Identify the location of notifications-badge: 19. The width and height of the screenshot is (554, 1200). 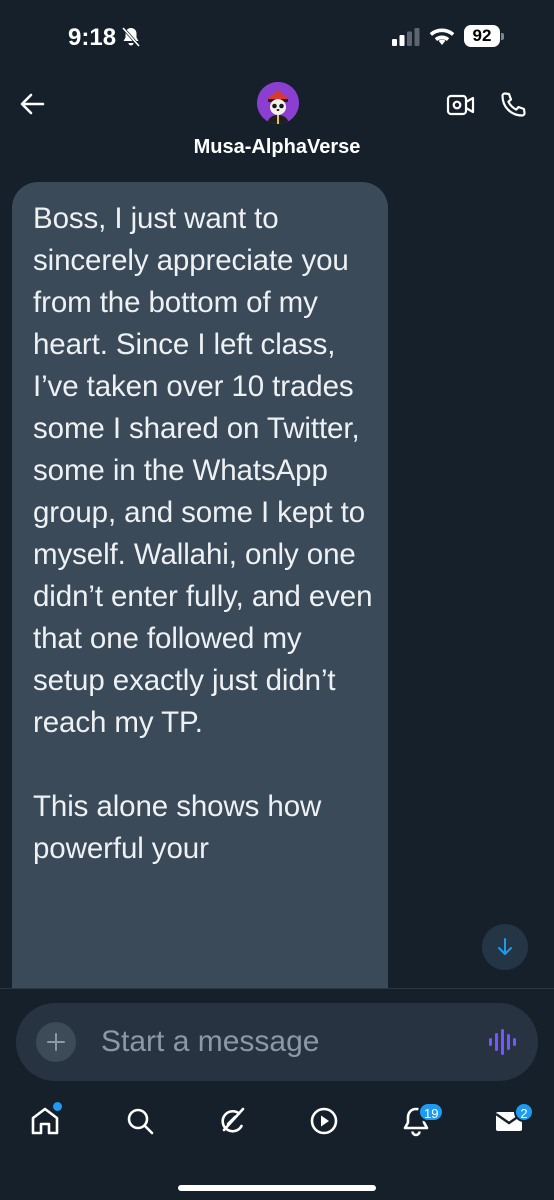
(431, 1112).